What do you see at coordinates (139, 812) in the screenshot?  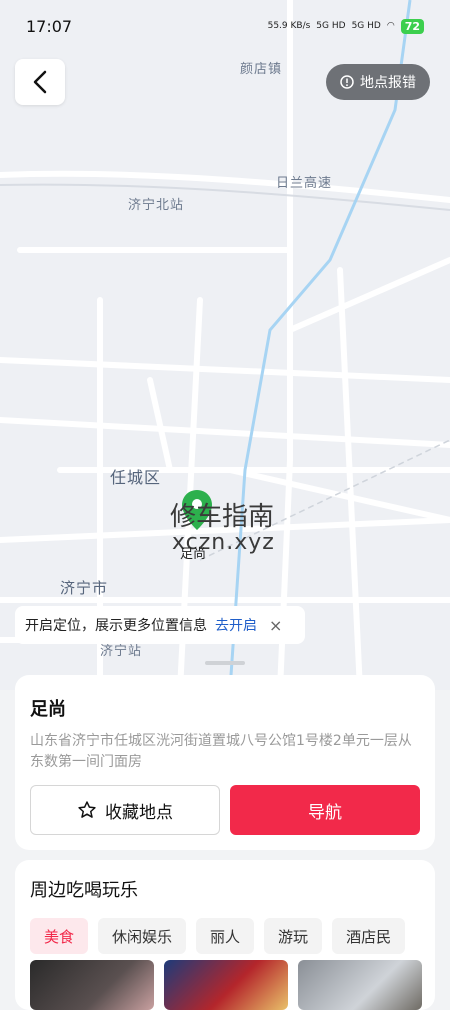 I see `favorite-label: 收藏地点` at bounding box center [139, 812].